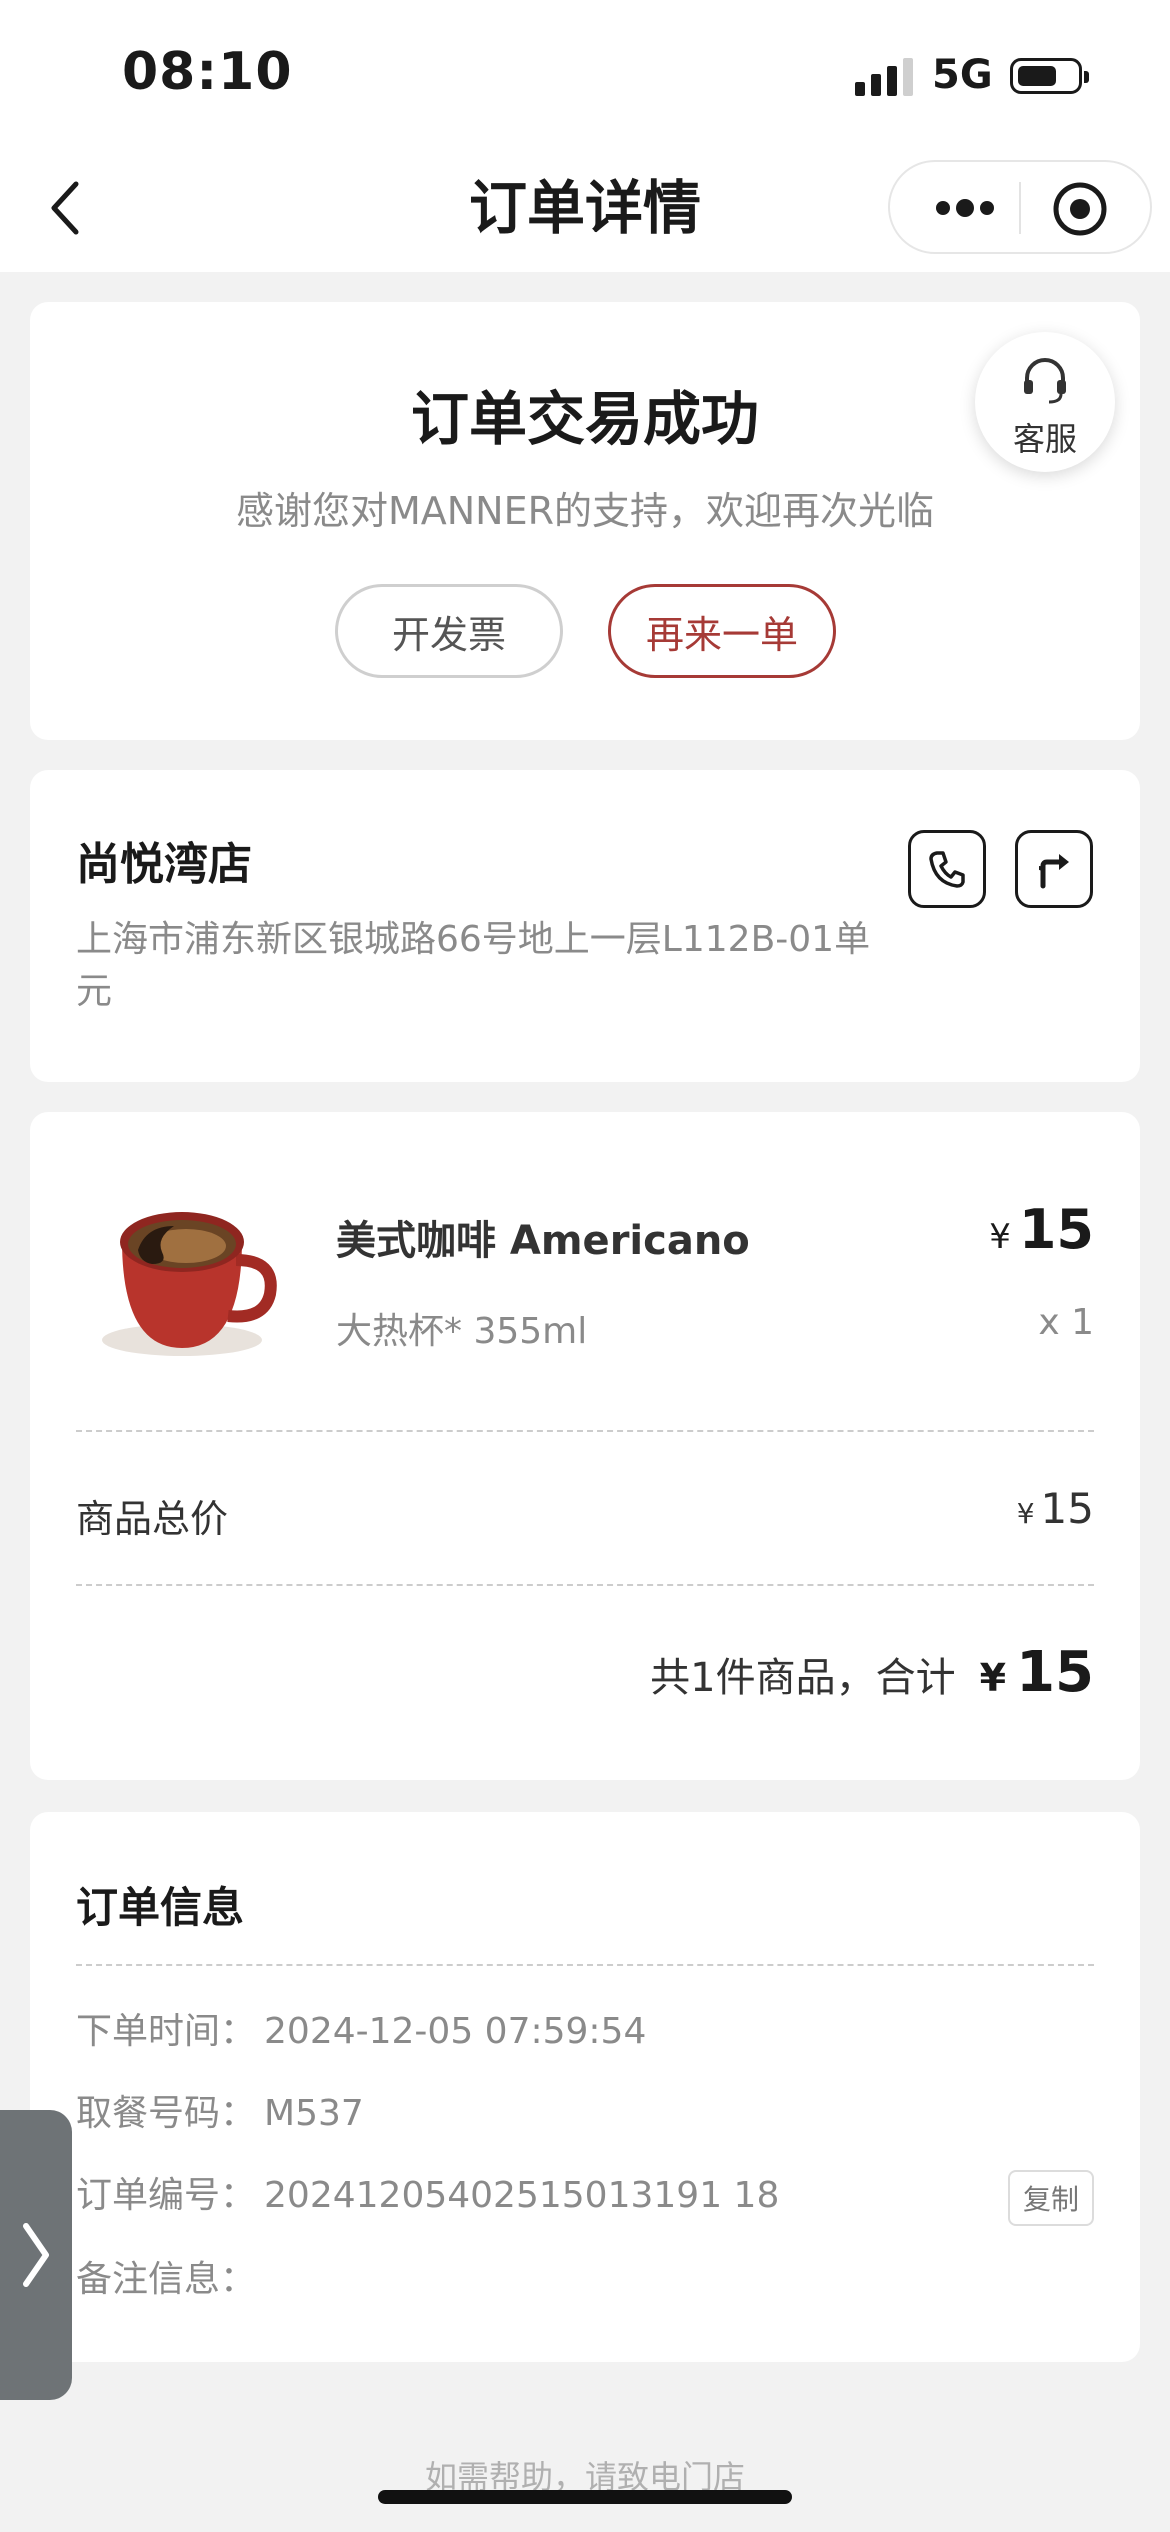 Image resolution: width=1170 pixels, height=2532 pixels. What do you see at coordinates (164, 864) in the screenshot?
I see `store-name: 尚悦湾店` at bounding box center [164, 864].